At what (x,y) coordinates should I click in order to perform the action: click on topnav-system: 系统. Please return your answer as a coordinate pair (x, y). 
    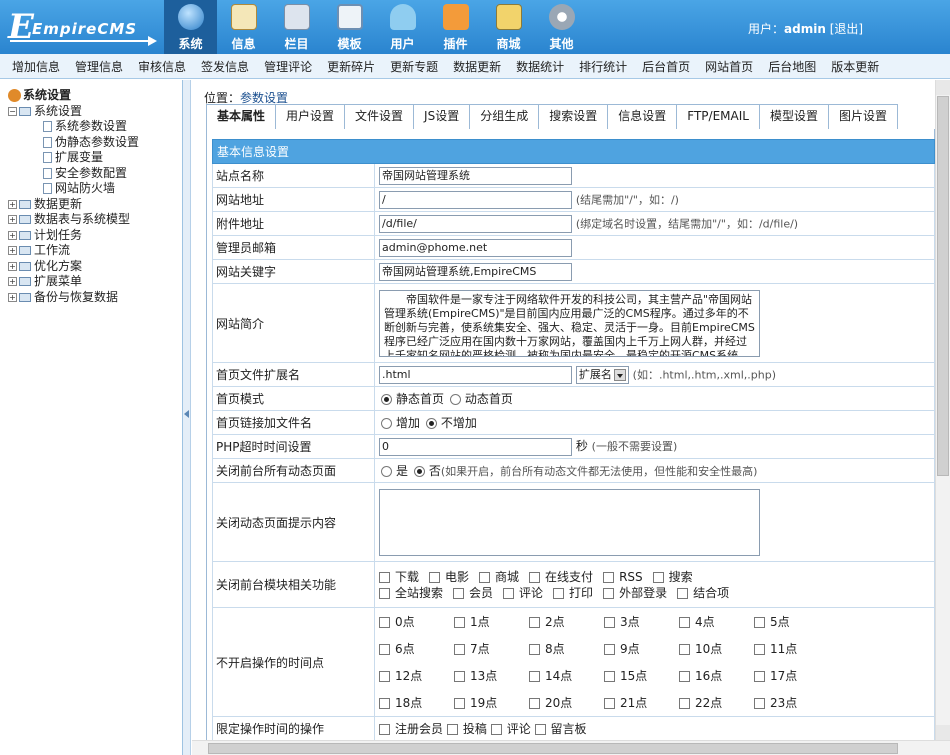
    Looking at the image, I should click on (190, 27).